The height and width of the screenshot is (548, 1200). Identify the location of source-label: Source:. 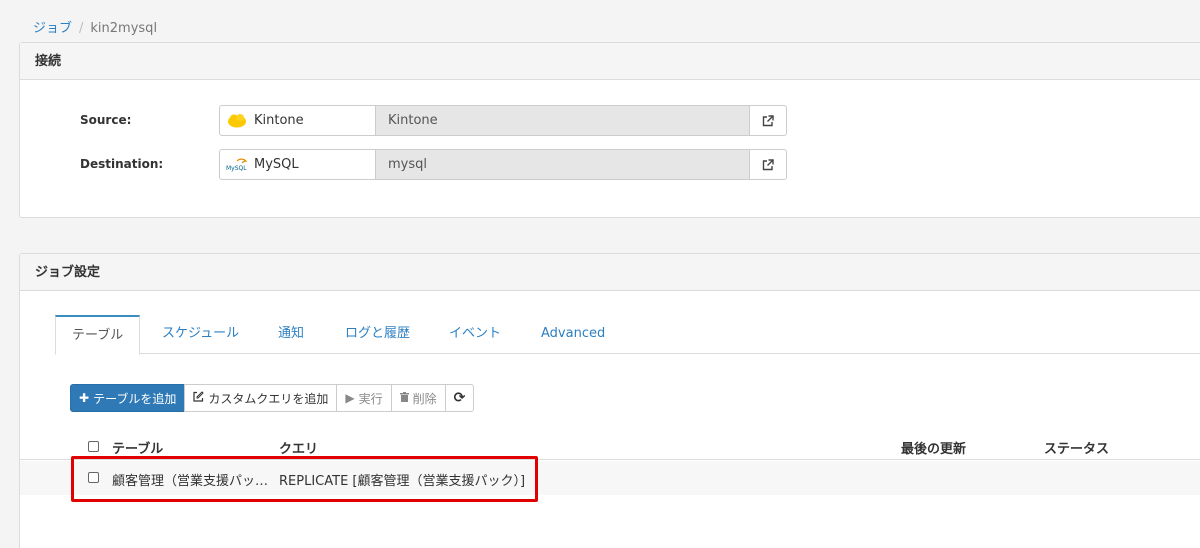
(106, 120).